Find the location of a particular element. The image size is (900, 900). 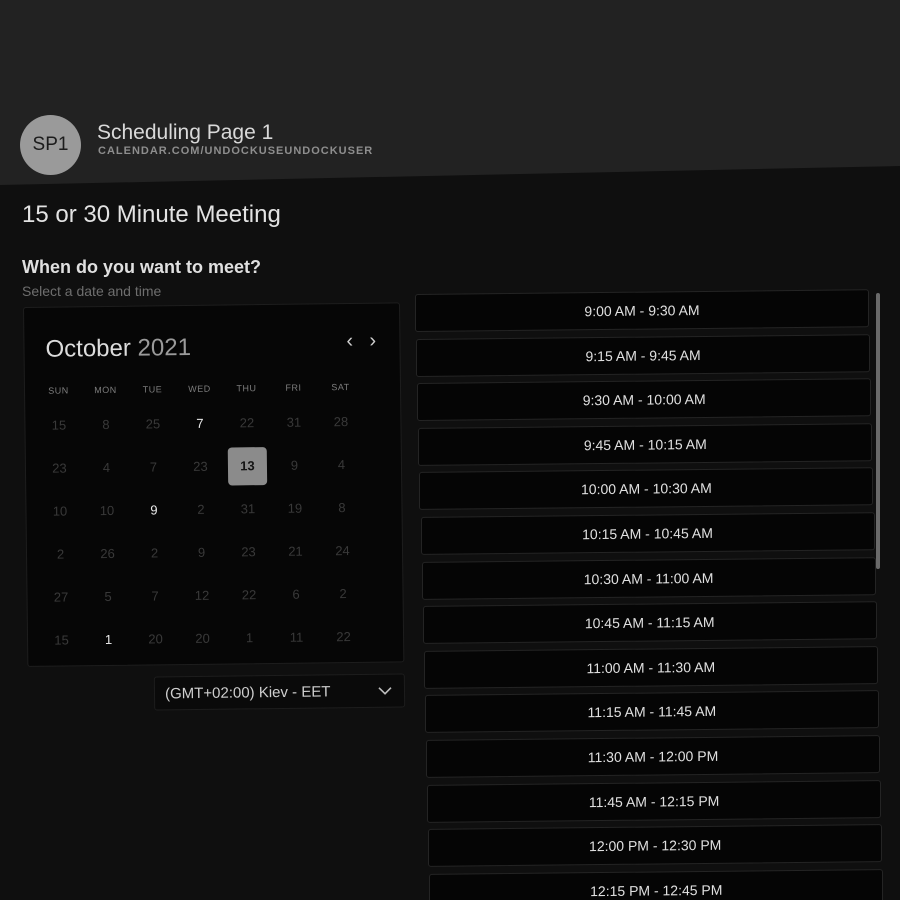

meeting-title: 15 or 30 Minute Meeting is located at coordinates (151, 214).